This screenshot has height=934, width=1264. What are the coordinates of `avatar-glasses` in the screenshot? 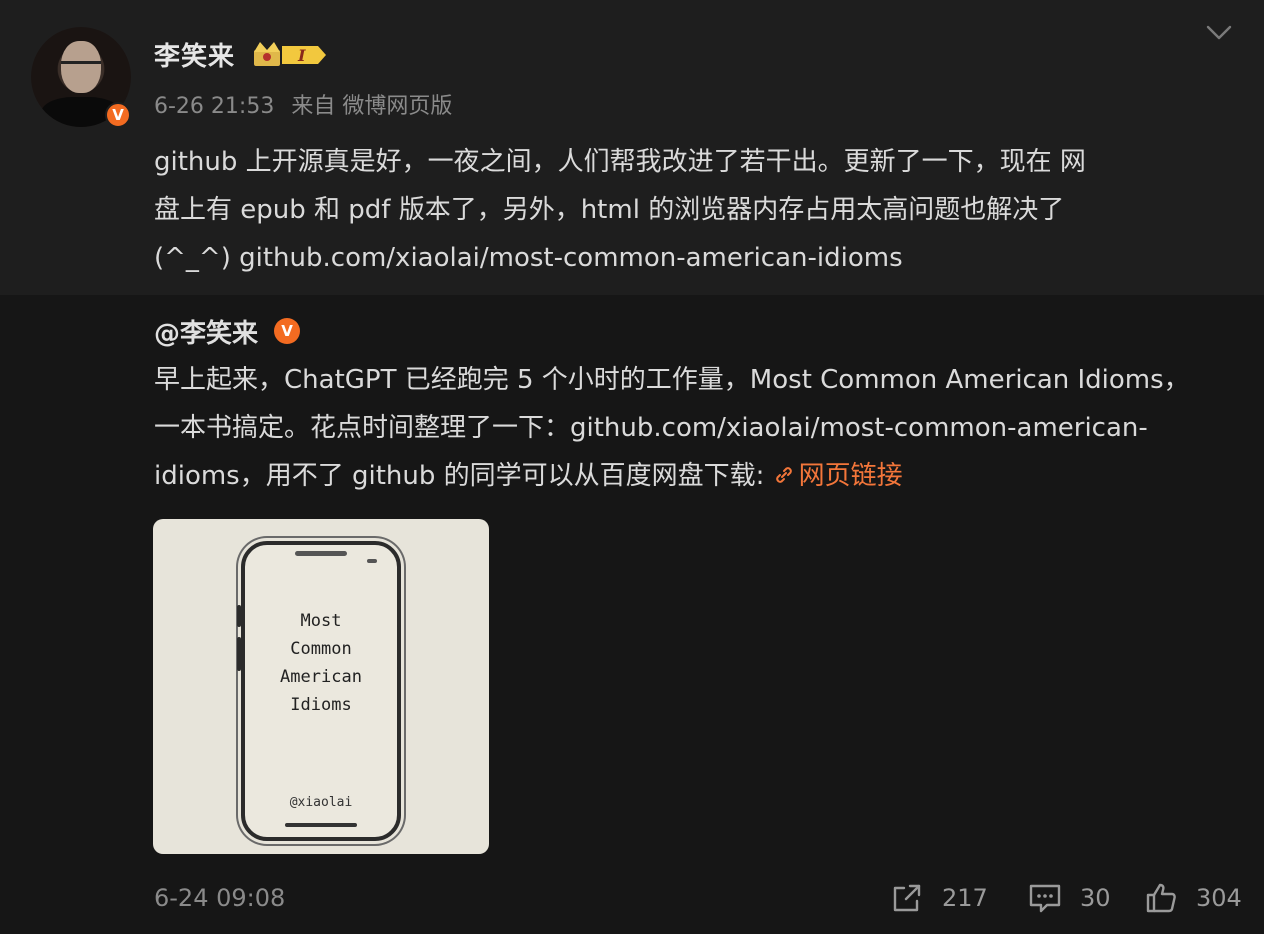 It's located at (81, 66).